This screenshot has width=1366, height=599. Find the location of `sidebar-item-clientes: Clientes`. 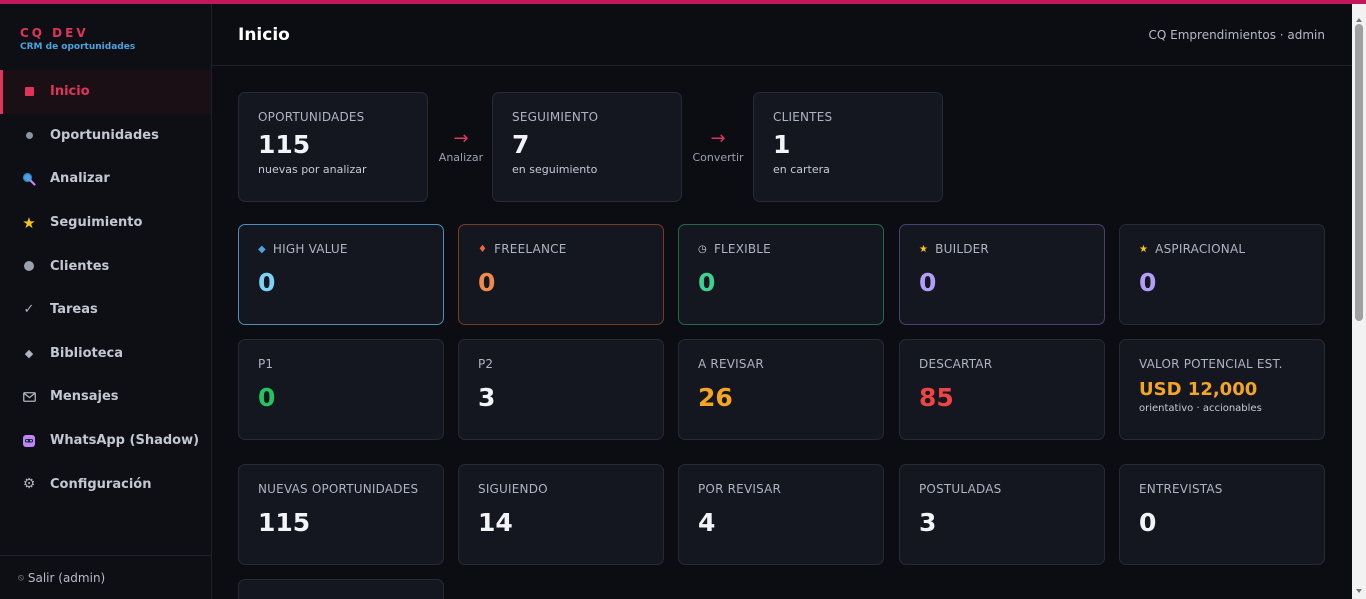

sidebar-item-clientes: Clientes is located at coordinates (105, 266).